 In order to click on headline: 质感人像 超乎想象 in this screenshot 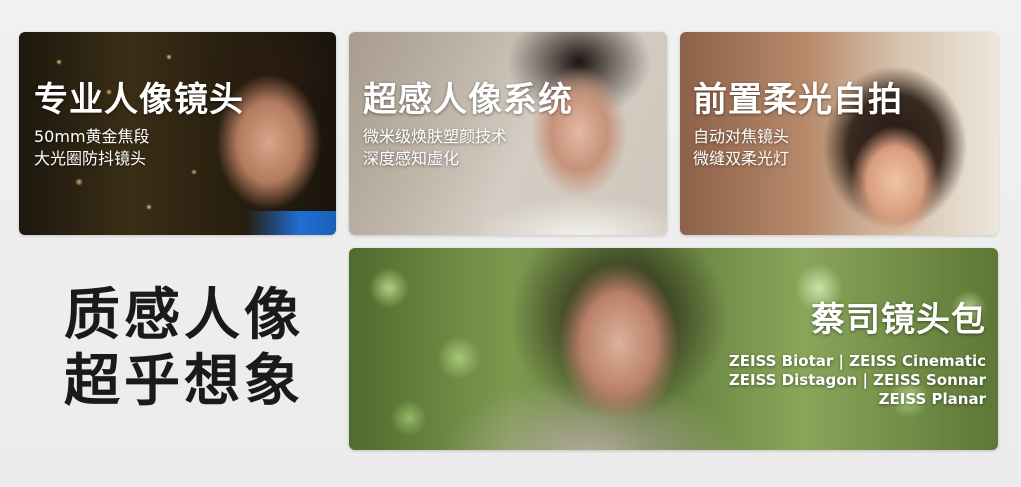, I will do `click(184, 349)`.